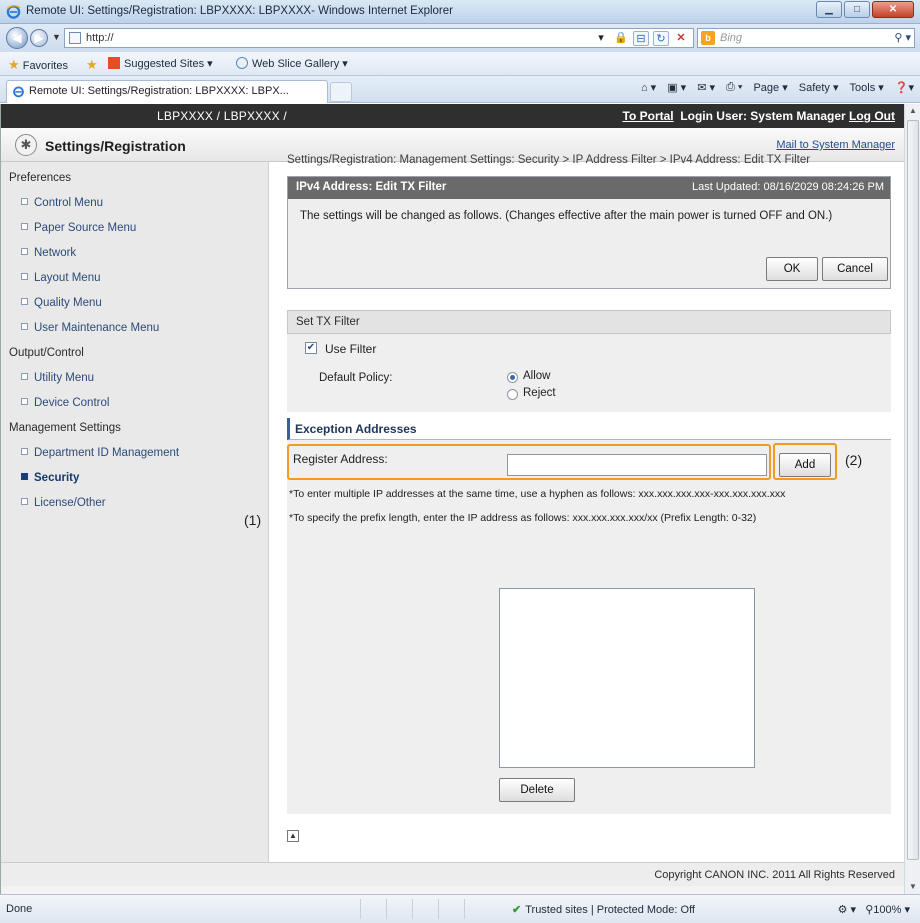 This screenshot has height=923, width=920. I want to click on callout-number-2: (2), so click(854, 460).